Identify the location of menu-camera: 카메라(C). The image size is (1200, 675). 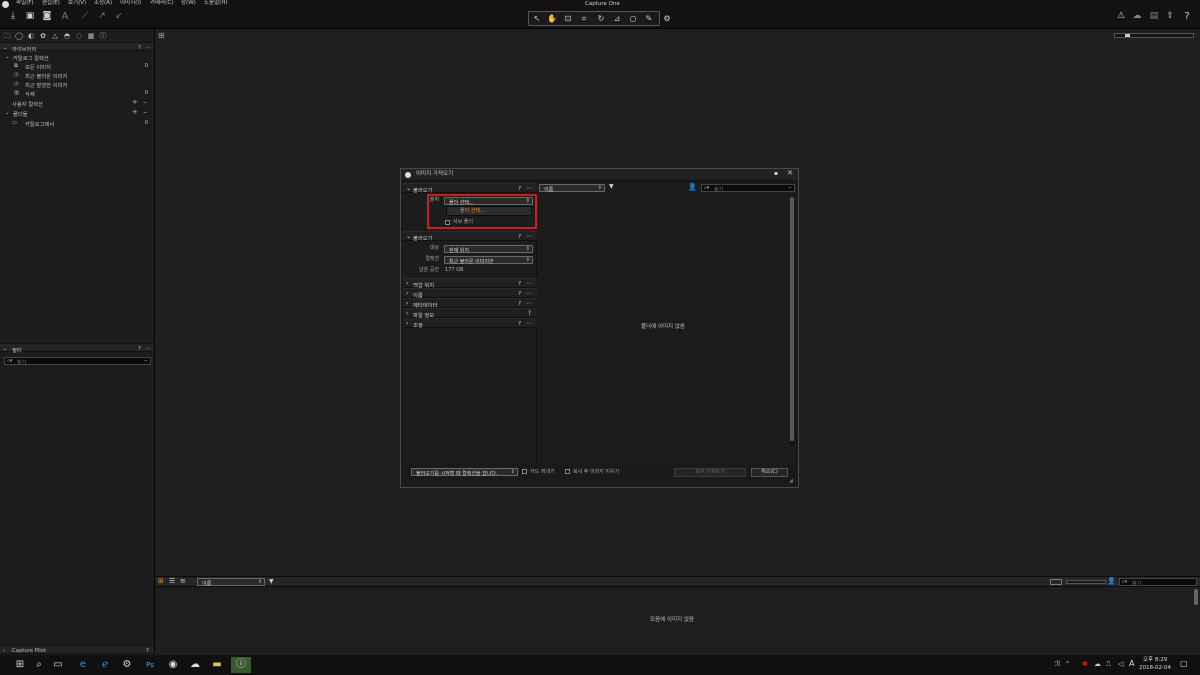
(161, 3).